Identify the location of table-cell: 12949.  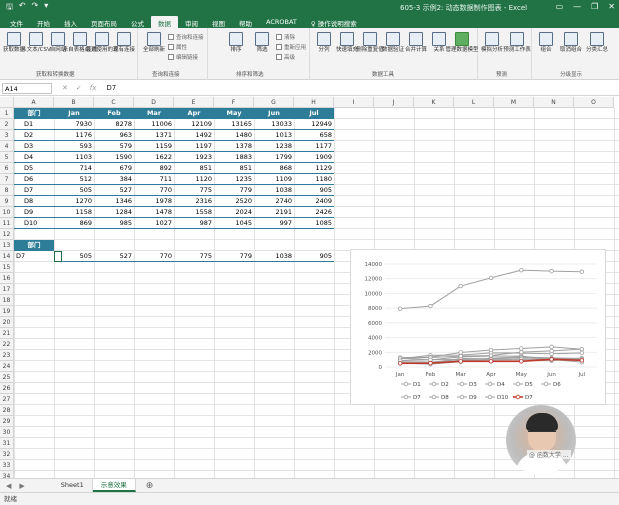
(314, 124).